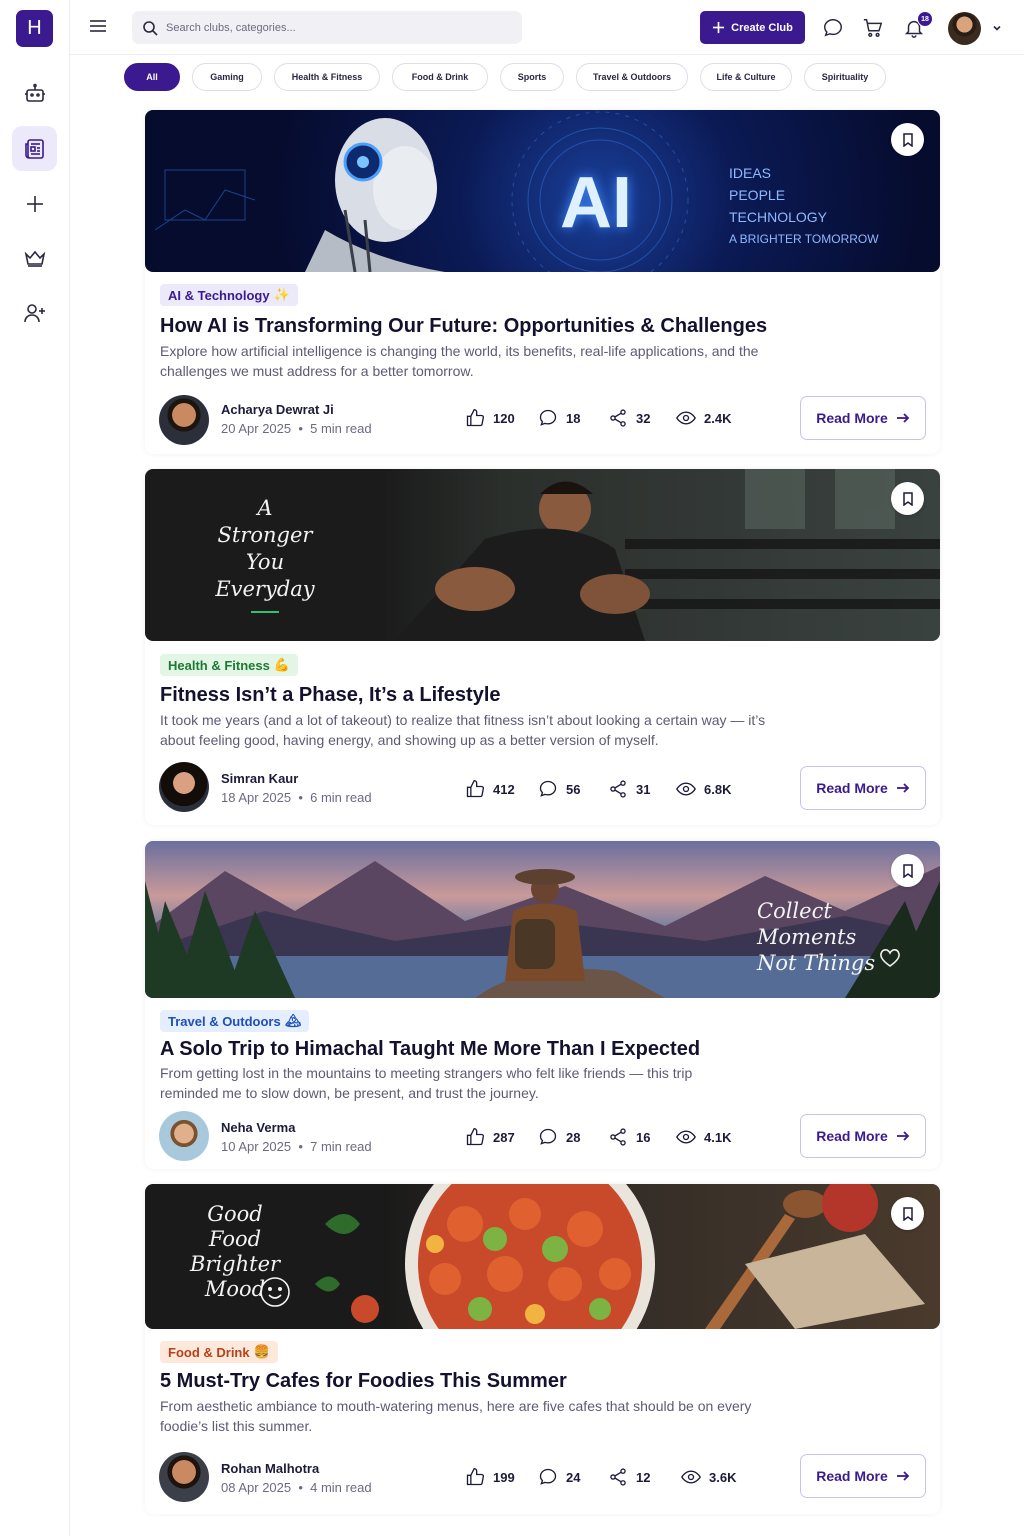  I want to click on author-name: Simran Kaur, so click(259, 778).